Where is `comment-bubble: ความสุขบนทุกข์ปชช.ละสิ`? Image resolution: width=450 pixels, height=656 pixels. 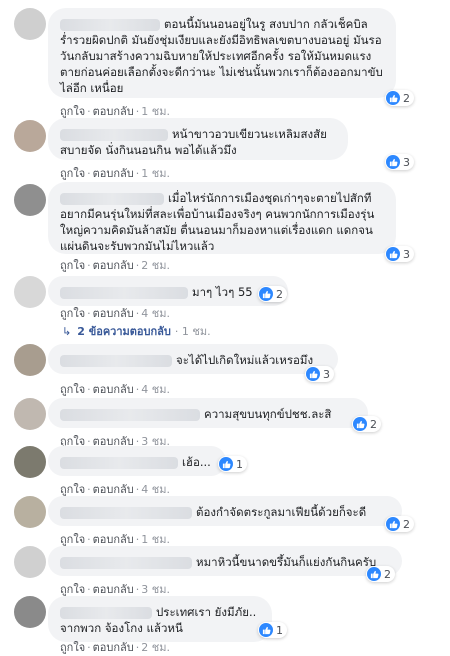
comment-bubble: ความสุขบนทุกข์ปชช.ละสิ is located at coordinates (208, 413).